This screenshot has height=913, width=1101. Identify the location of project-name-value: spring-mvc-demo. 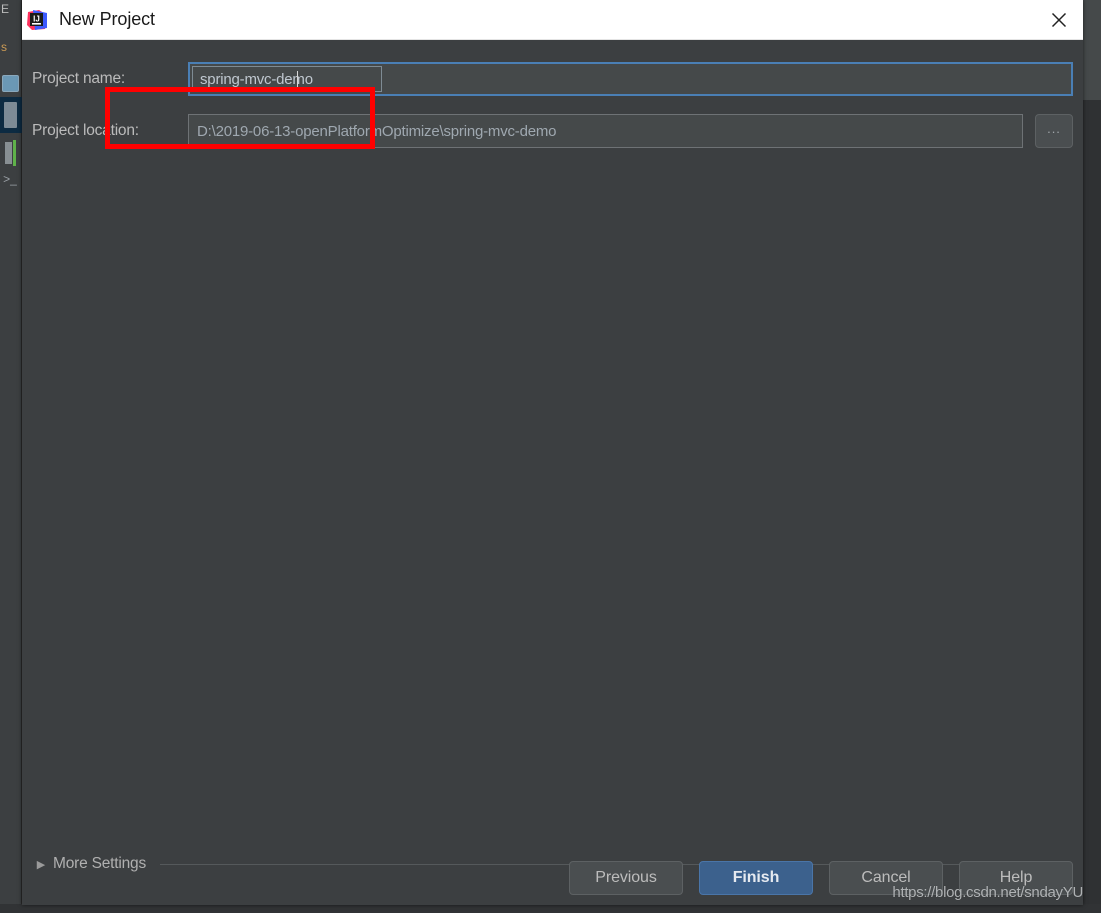
(256, 79).